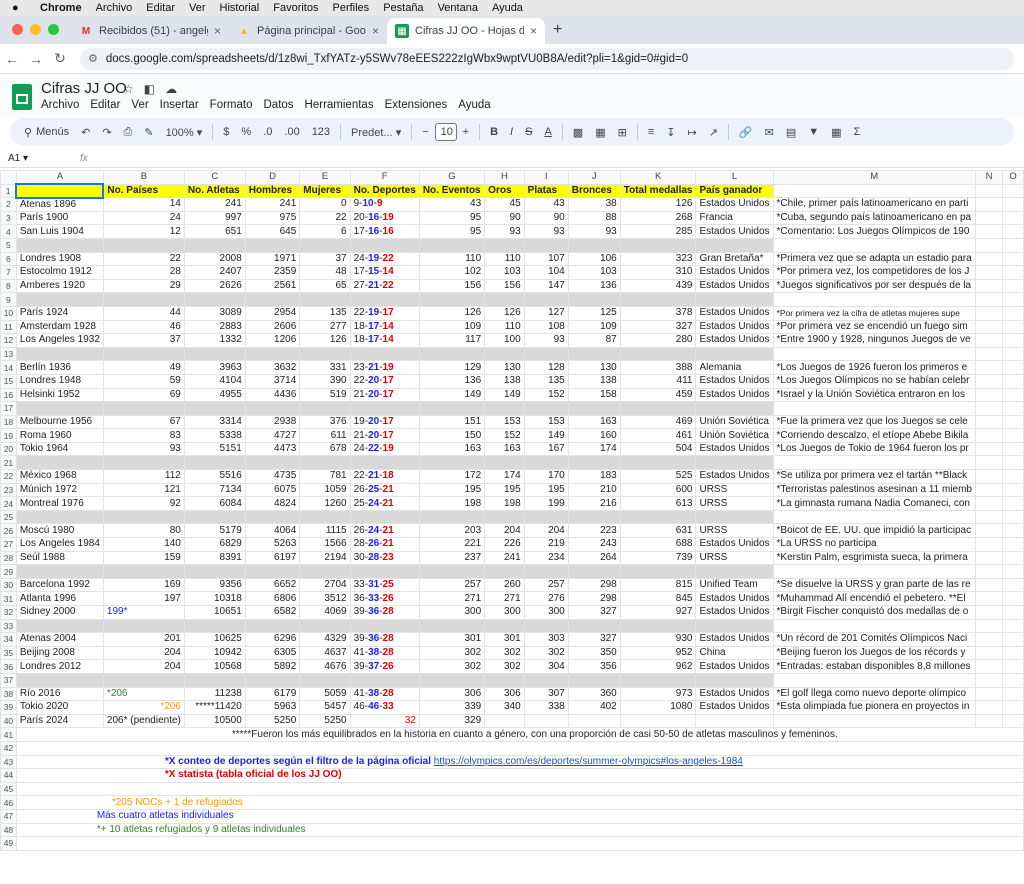 This screenshot has width=1024, height=884. Describe the element at coordinates (594, 367) in the screenshot. I see `cell: 130` at that location.